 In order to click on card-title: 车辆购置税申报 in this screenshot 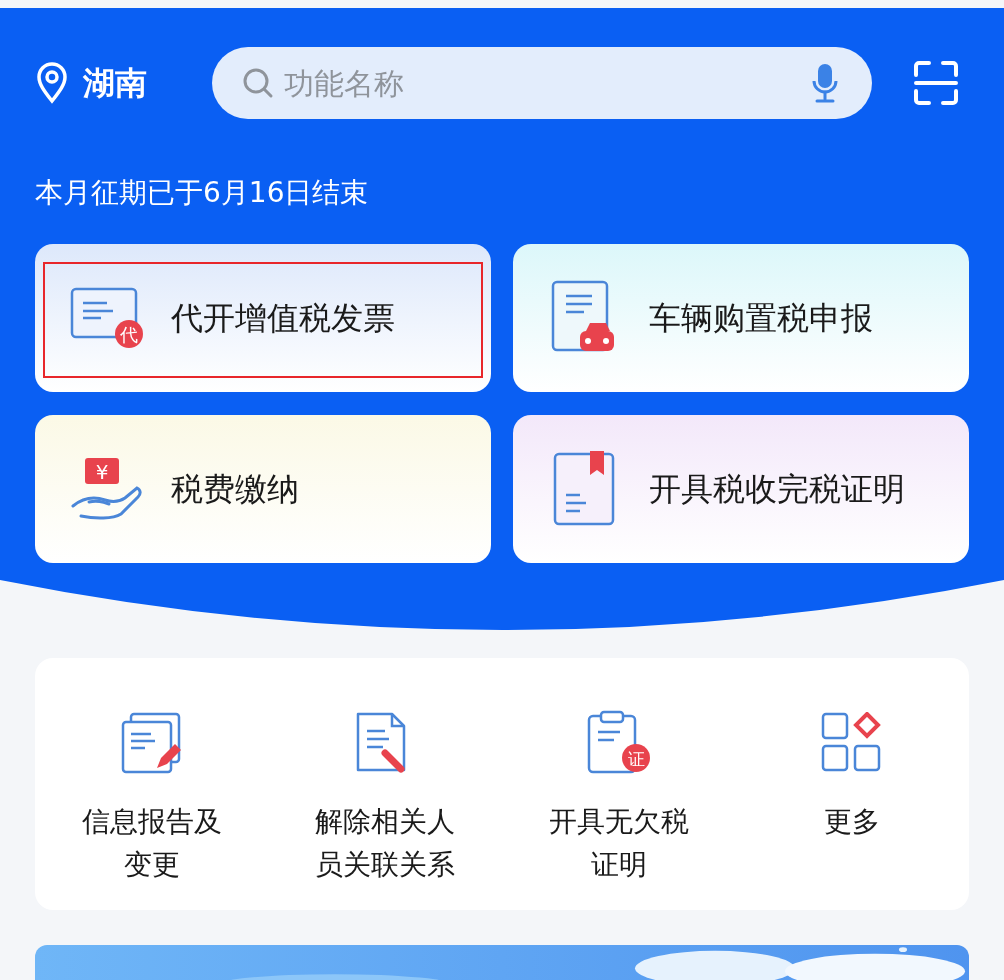, I will do `click(761, 318)`.